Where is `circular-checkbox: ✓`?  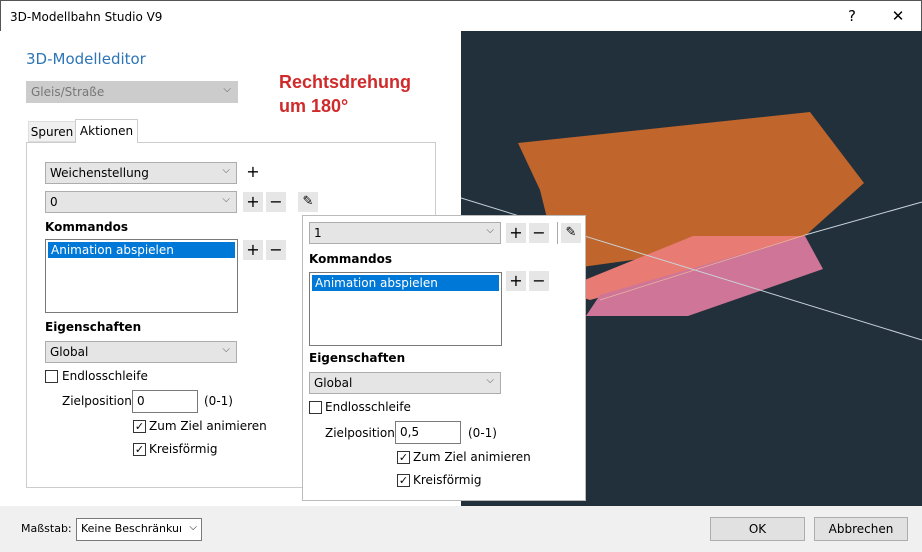 circular-checkbox: ✓ is located at coordinates (139, 449).